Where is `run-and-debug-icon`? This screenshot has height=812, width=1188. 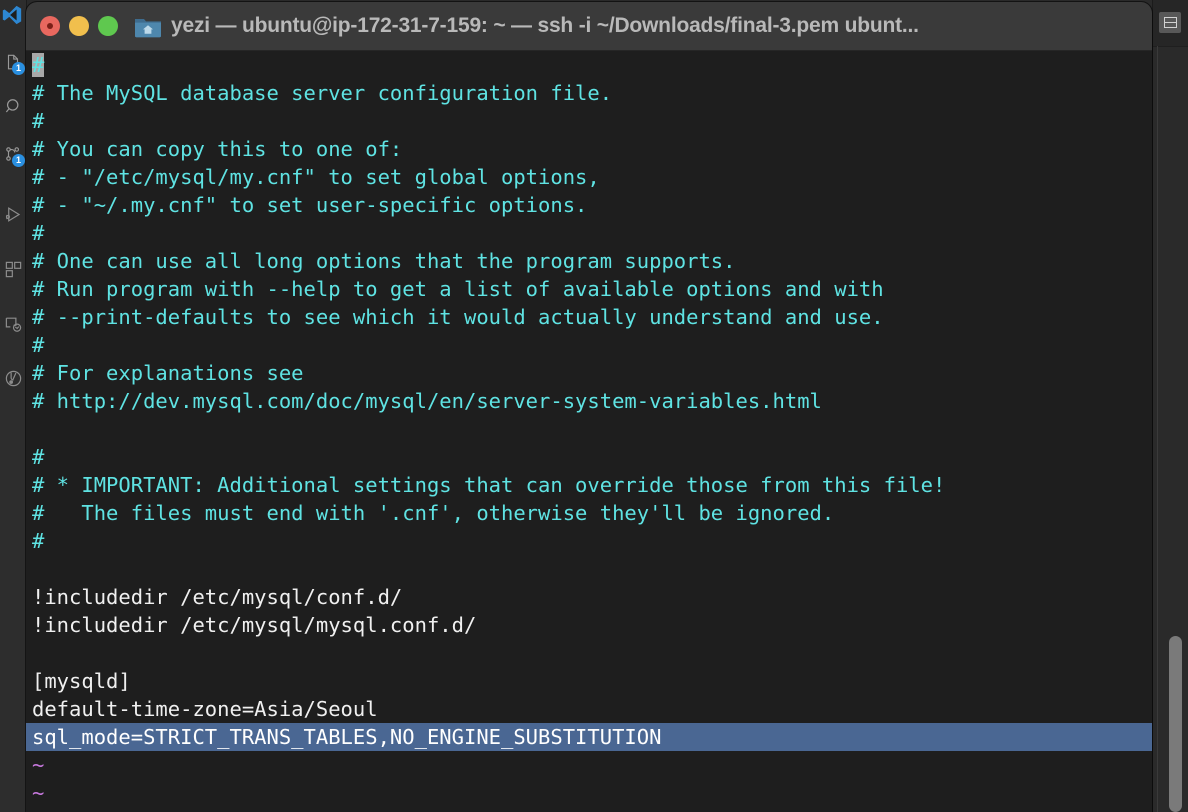
run-and-debug-icon is located at coordinates (12, 214).